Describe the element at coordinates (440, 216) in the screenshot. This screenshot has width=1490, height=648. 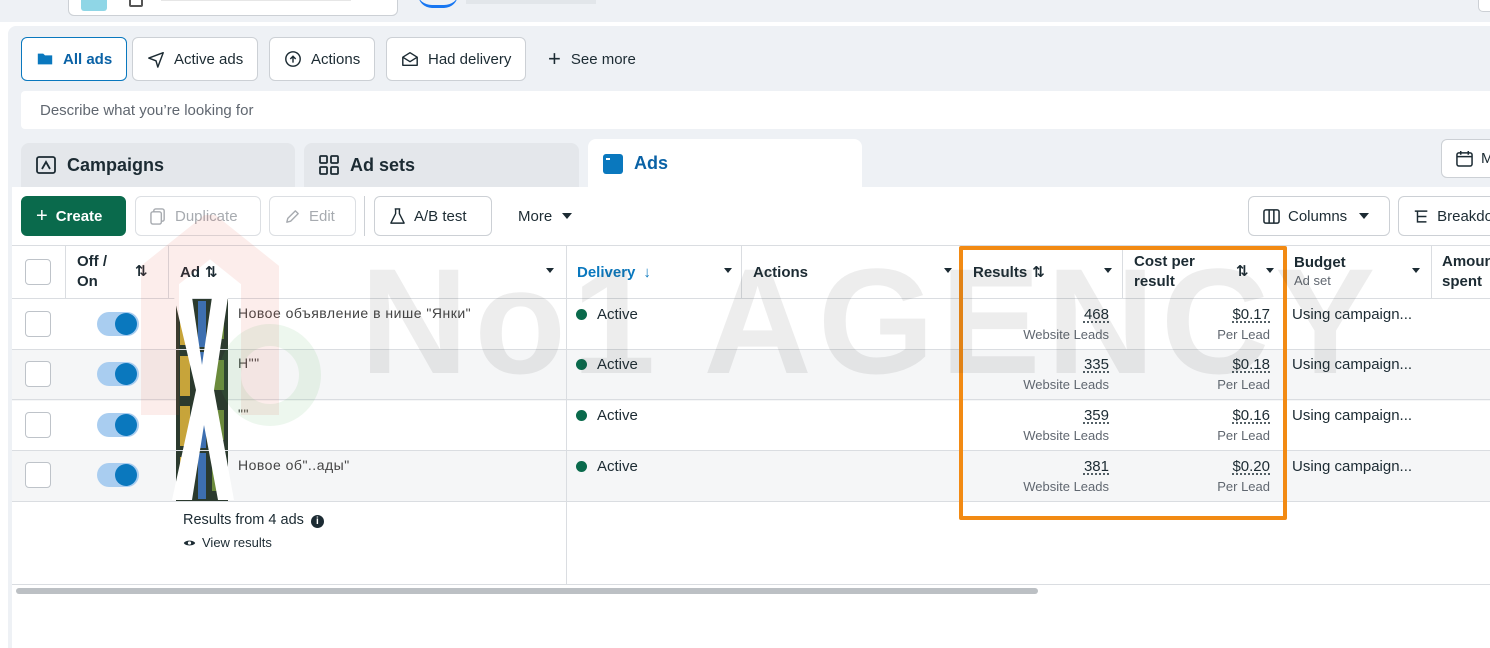
I see `ab-test-label: A/B test` at that location.